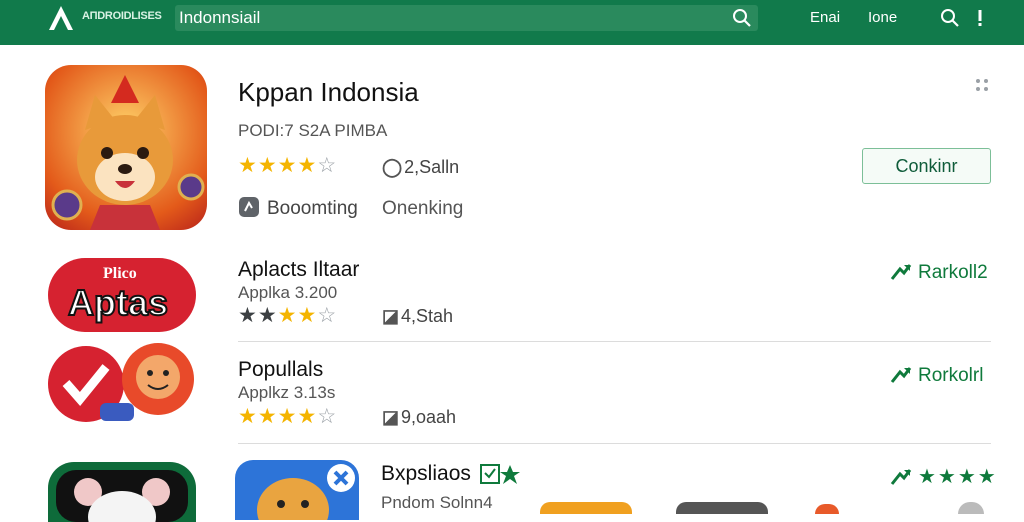 This screenshot has width=1024, height=522. I want to click on list-app-icon-1: Plico Aptas, so click(122, 295).